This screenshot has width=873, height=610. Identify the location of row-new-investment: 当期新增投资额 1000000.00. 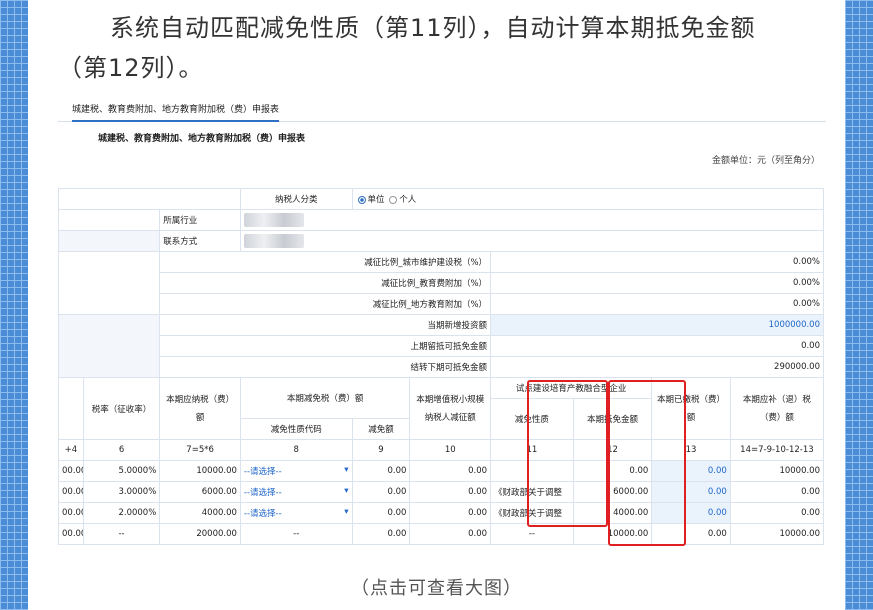
(441, 346).